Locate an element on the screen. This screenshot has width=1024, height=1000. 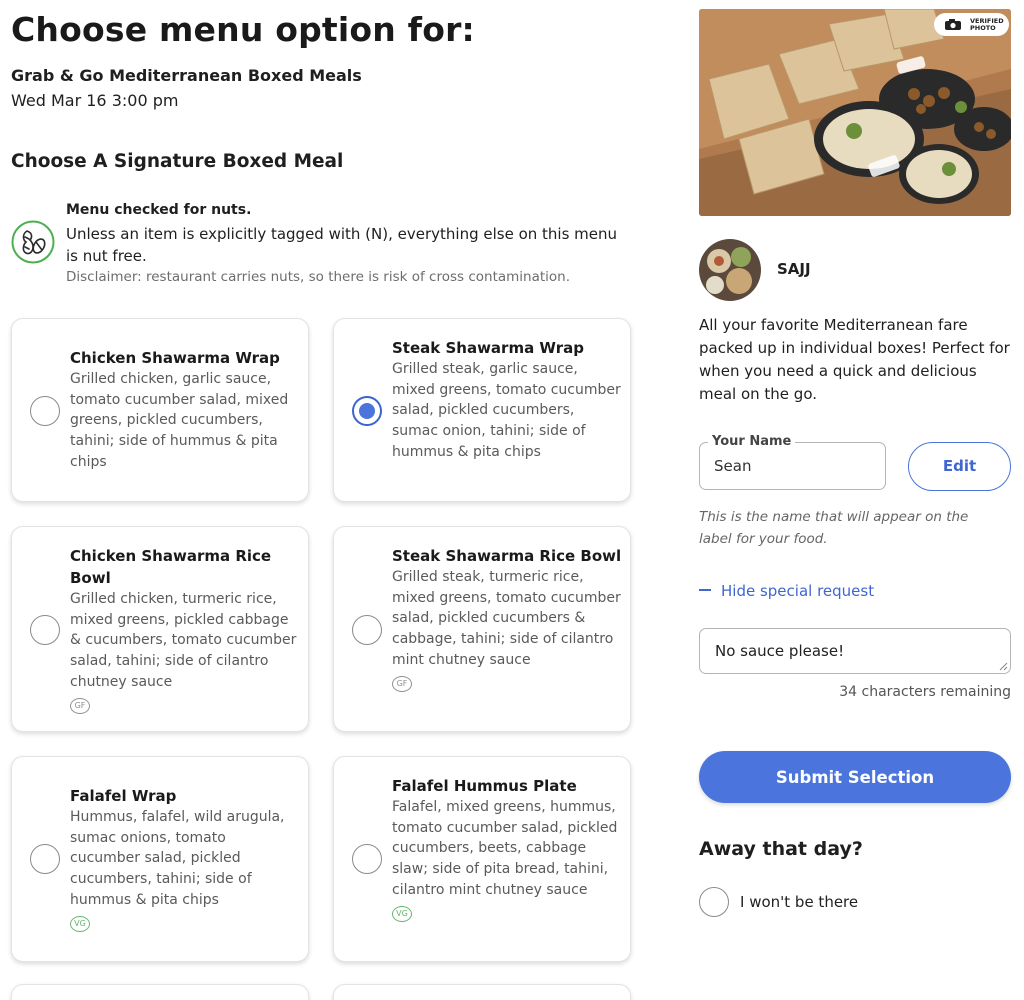
verified-line-2: PHOTO is located at coordinates (983, 28).